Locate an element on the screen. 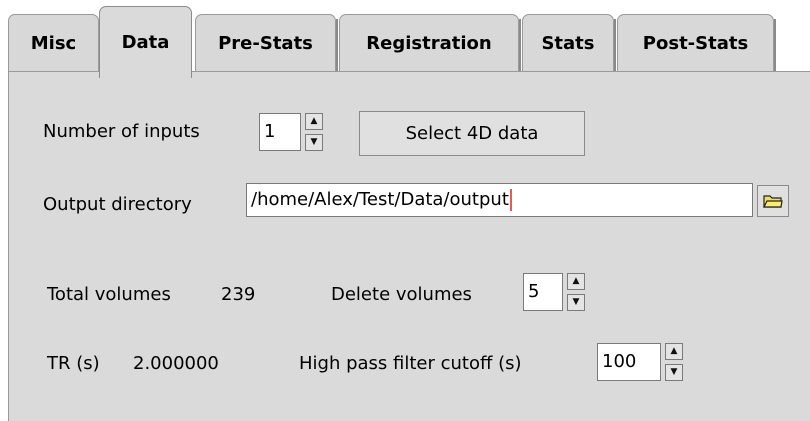 The width and height of the screenshot is (810, 421). delete-volumes-label: Delete volumes is located at coordinates (401, 294).